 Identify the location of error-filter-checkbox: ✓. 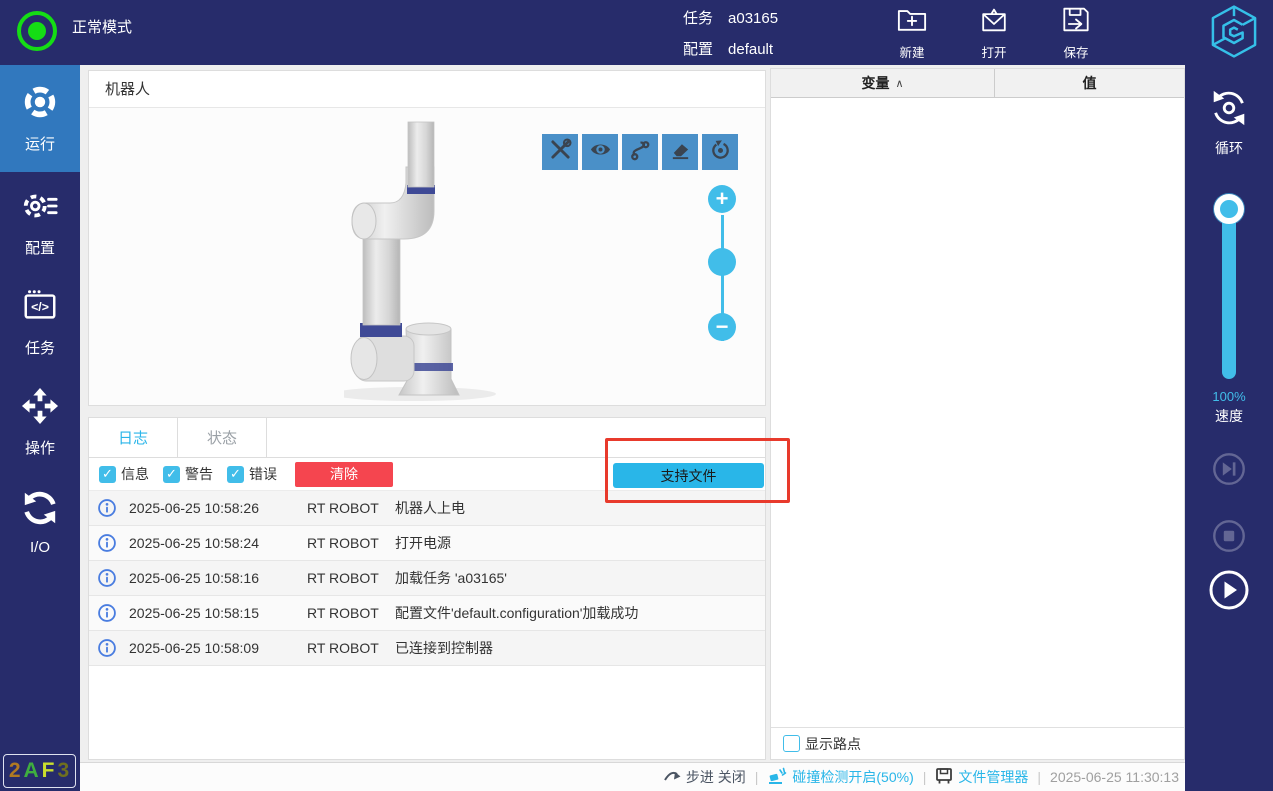
(235, 474).